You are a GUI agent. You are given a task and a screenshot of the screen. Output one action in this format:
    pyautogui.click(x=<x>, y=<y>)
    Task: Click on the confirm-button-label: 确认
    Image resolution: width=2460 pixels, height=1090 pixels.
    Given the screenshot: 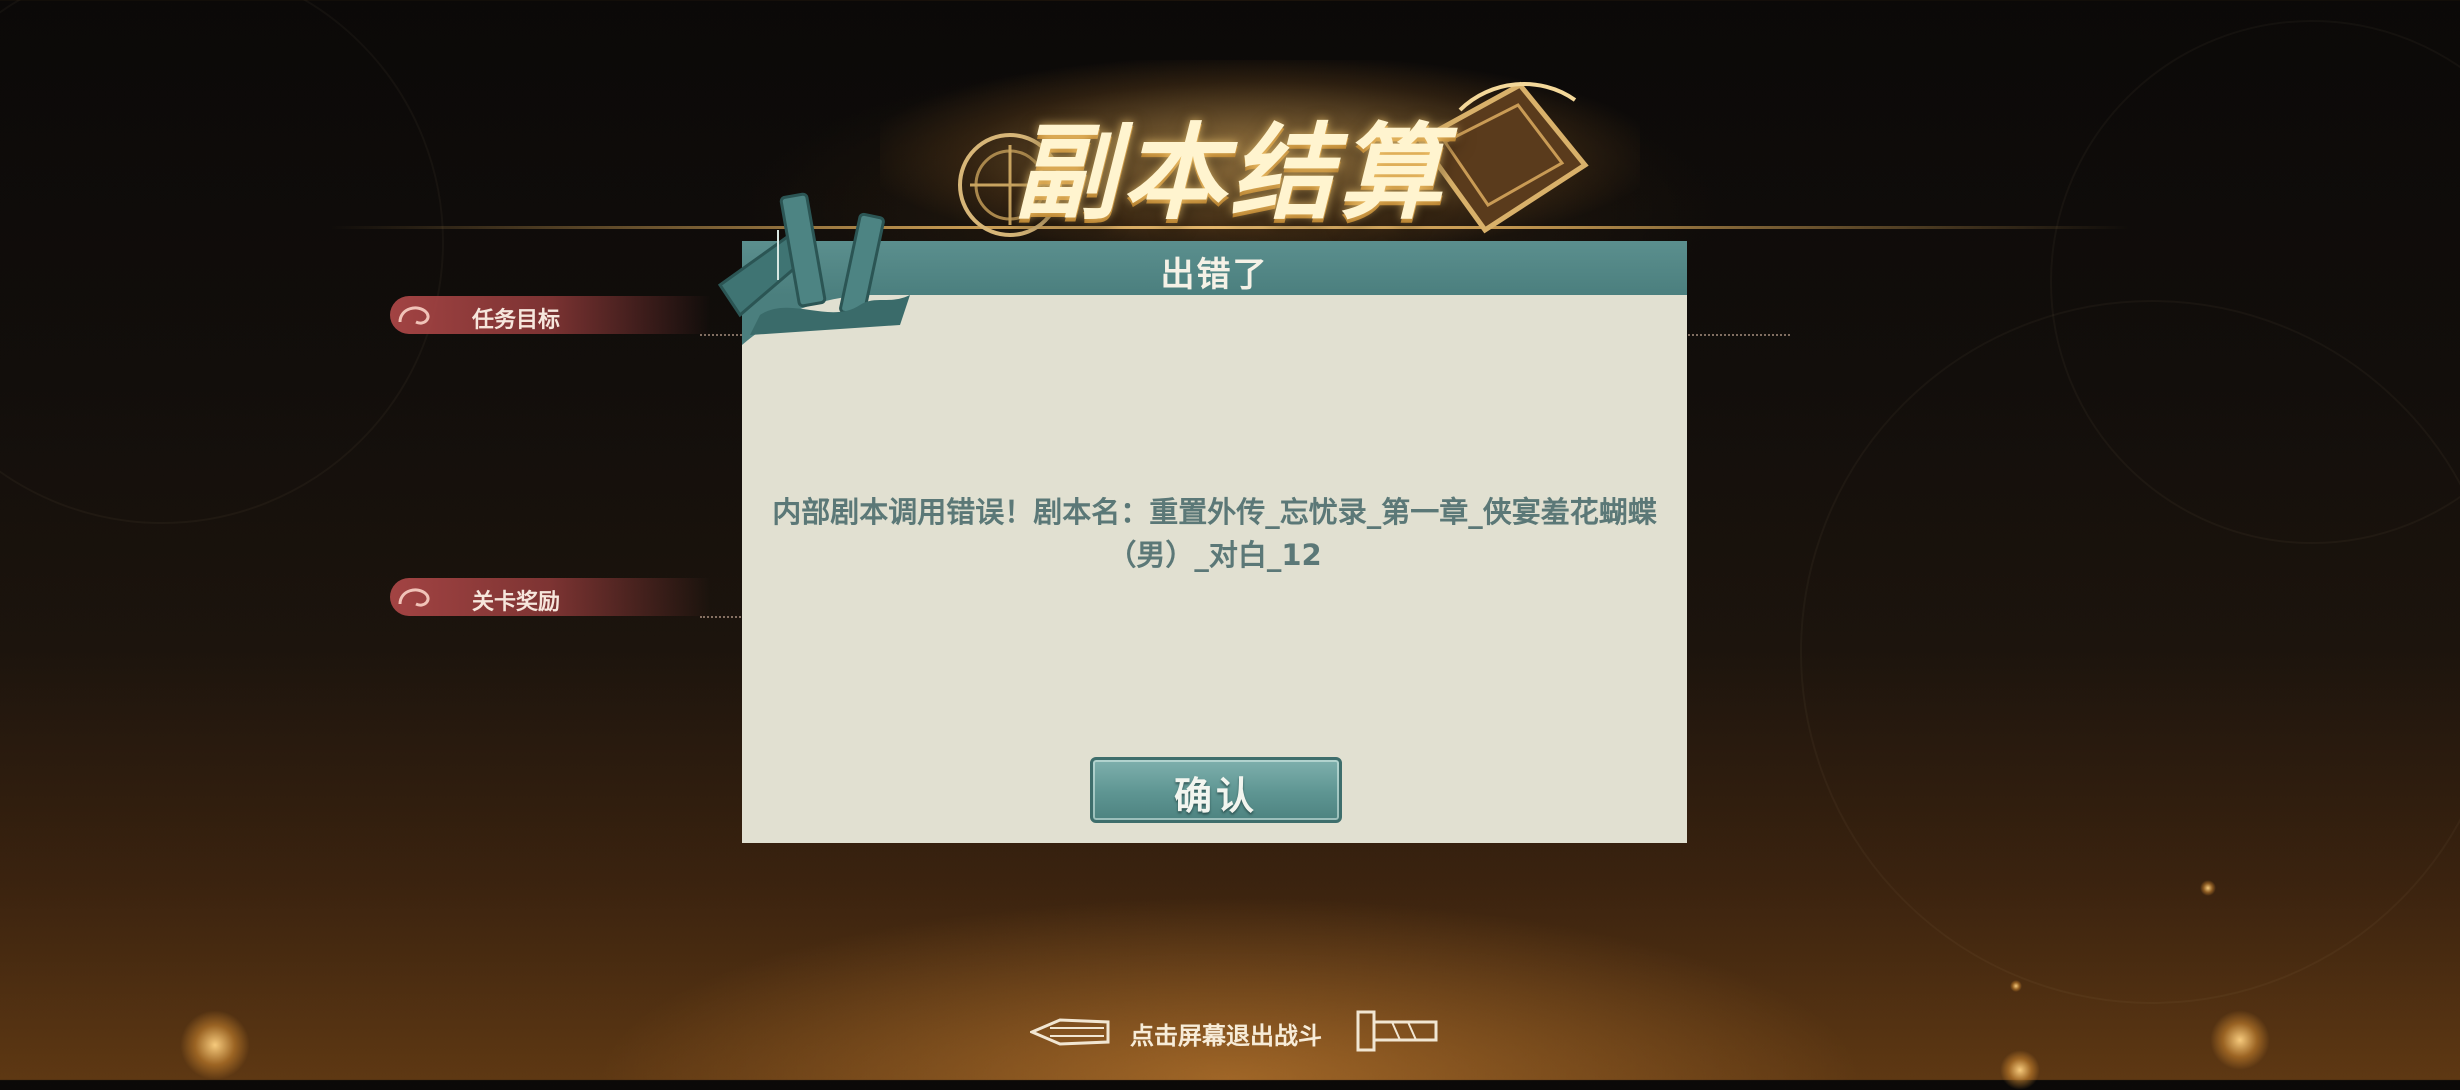 What is the action you would take?
    pyautogui.click(x=1215, y=795)
    